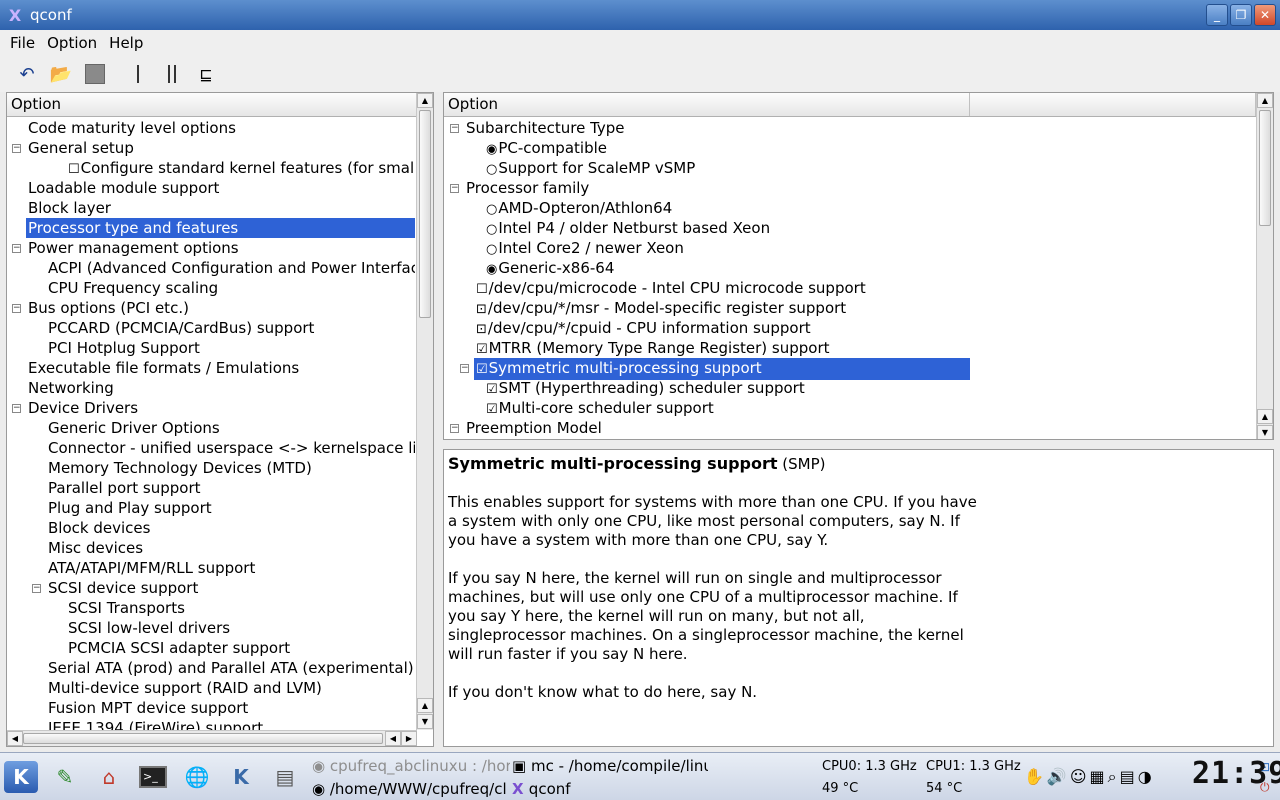 The image size is (1280, 800). Describe the element at coordinates (409, 738) in the screenshot. I see `scroll-right-icon: ▶` at that location.